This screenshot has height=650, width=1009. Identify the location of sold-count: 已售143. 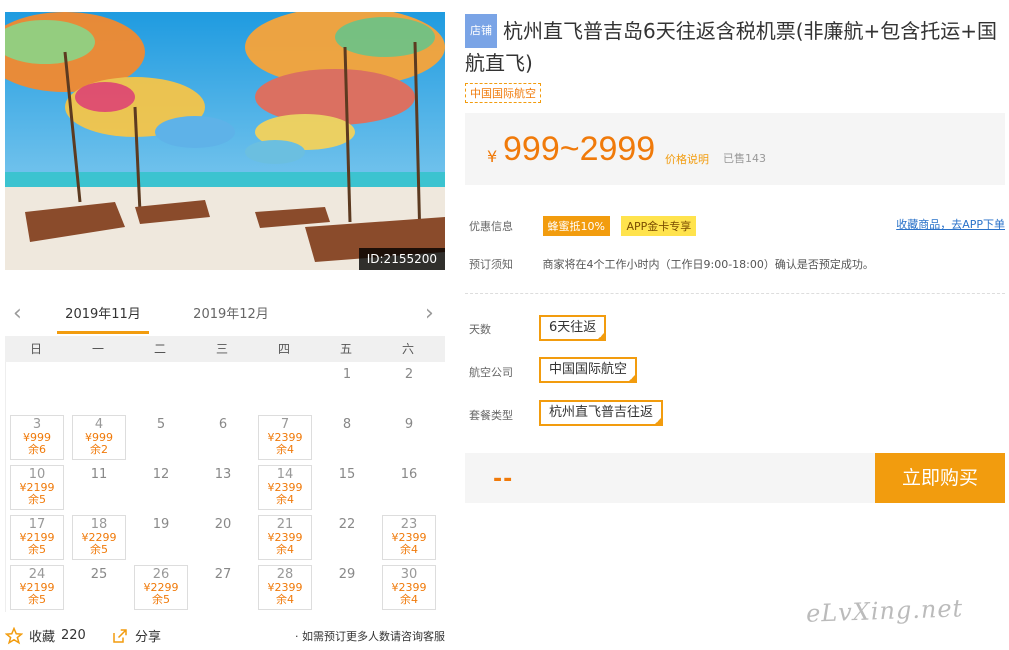
(744, 158).